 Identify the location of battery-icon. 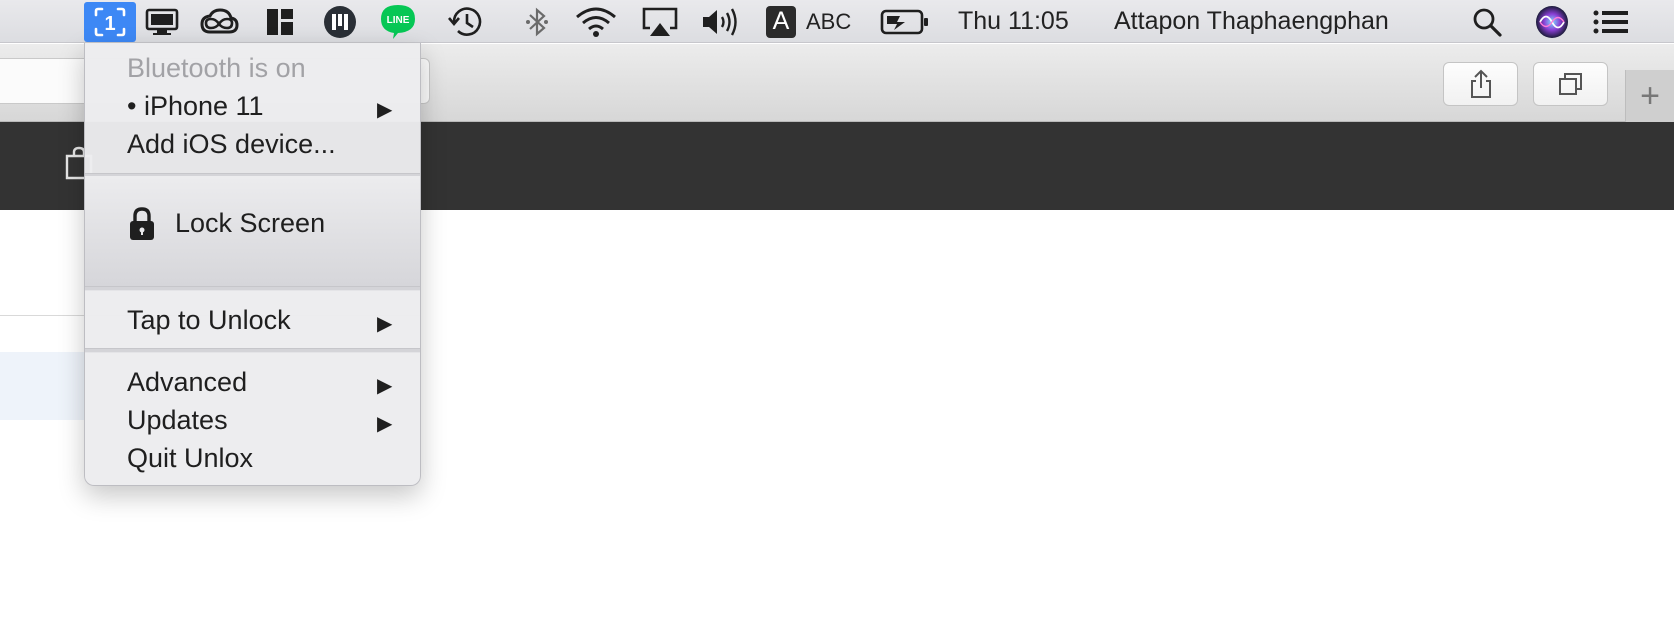
(905, 21).